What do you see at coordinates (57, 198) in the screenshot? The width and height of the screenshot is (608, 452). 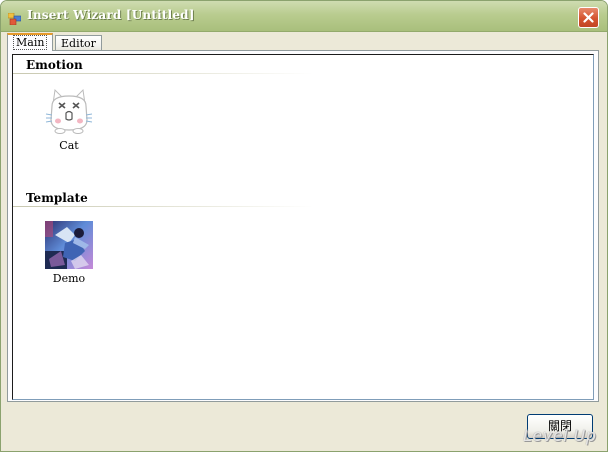 I see `group-header-template: Template` at bounding box center [57, 198].